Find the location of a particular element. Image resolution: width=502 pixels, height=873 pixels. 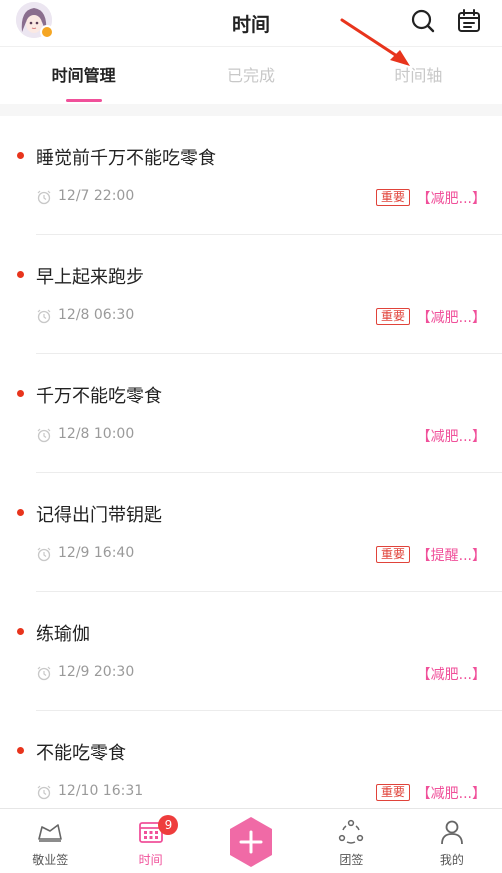

task-title: 练瑜伽 is located at coordinates (63, 634).